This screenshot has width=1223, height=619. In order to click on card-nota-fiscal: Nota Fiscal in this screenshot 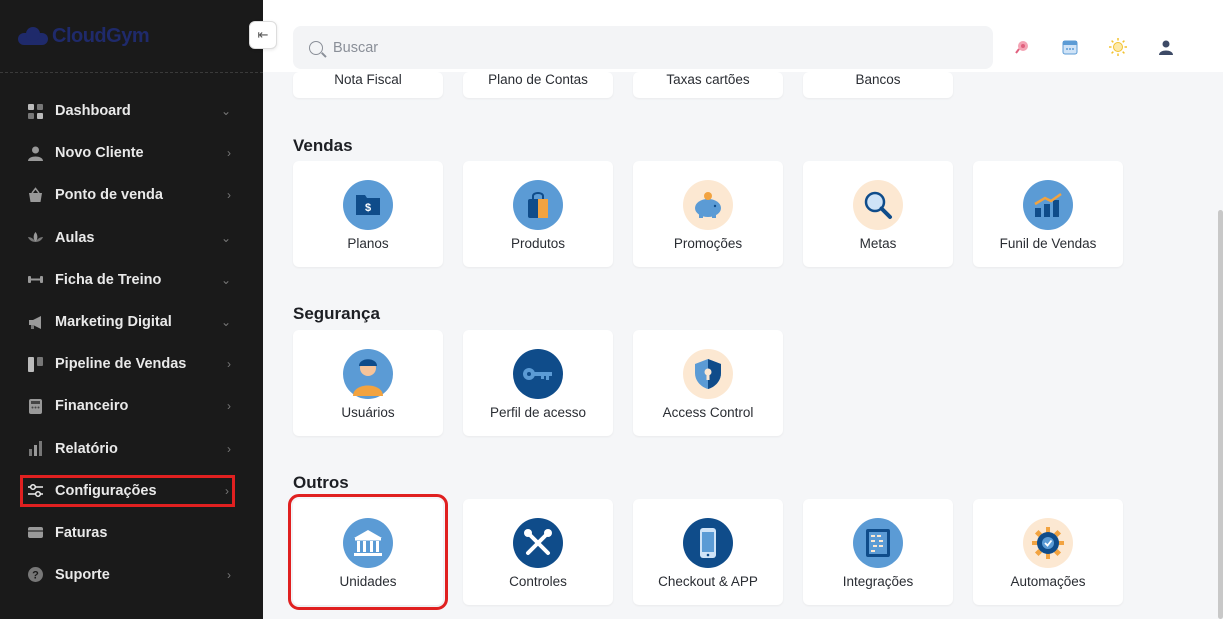, I will do `click(368, 85)`.